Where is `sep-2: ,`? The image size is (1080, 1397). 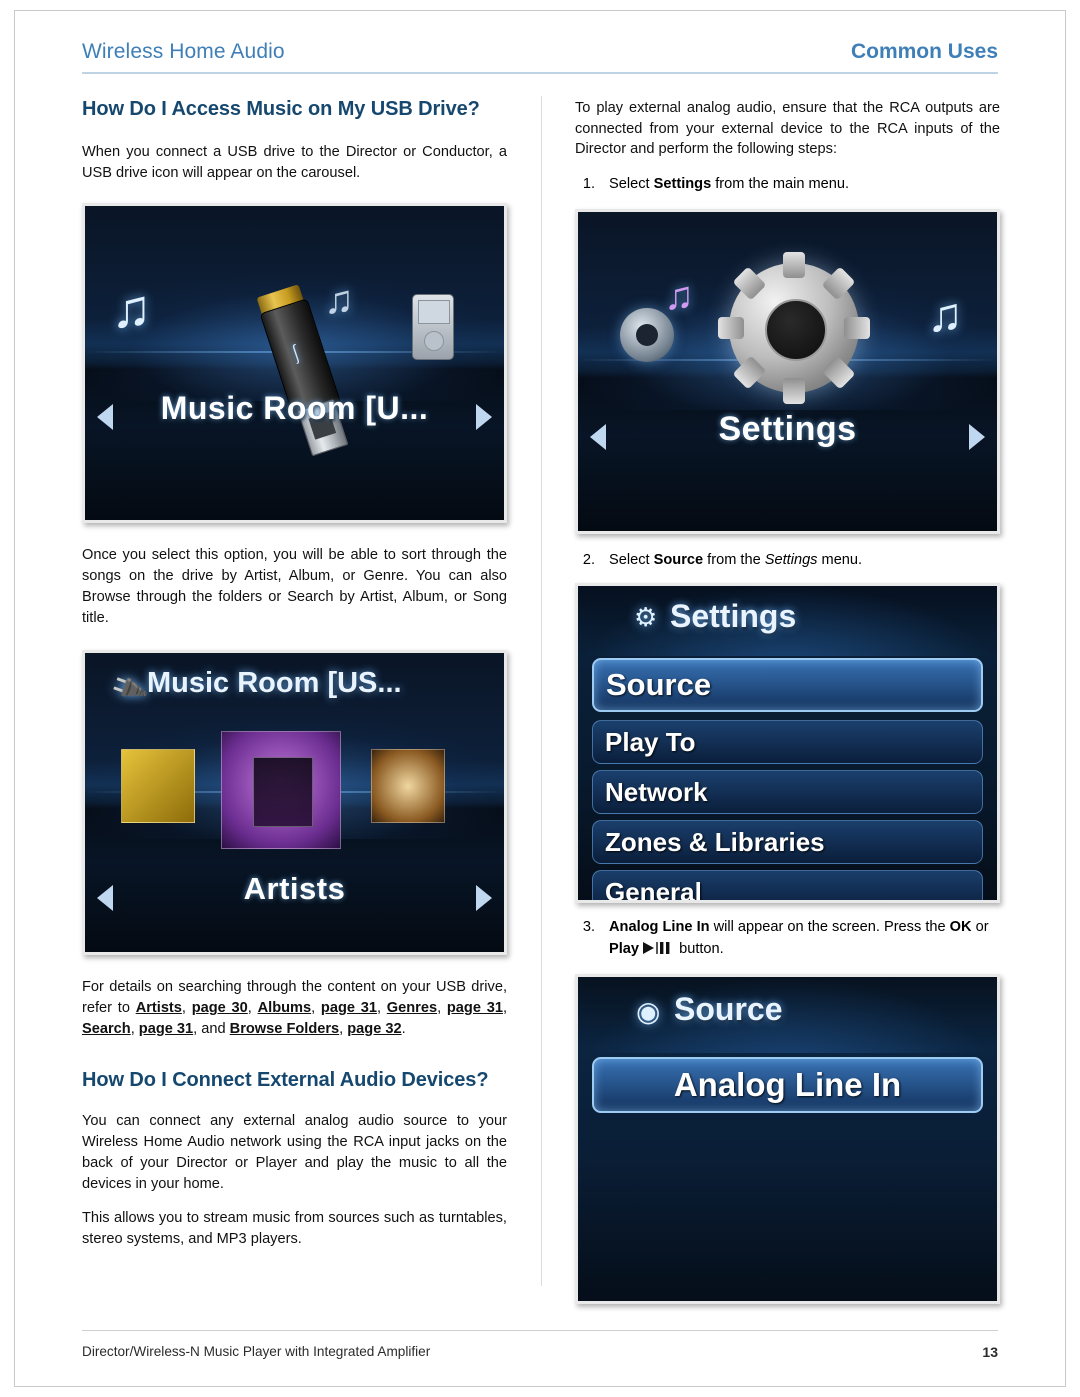
sep-2: , is located at coordinates (252, 1008).